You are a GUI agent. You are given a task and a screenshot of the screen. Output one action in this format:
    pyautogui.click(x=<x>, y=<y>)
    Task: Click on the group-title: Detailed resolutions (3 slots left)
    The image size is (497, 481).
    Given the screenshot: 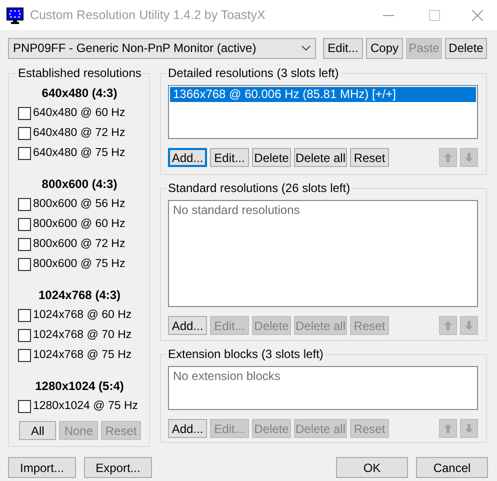 What is the action you would take?
    pyautogui.click(x=253, y=73)
    